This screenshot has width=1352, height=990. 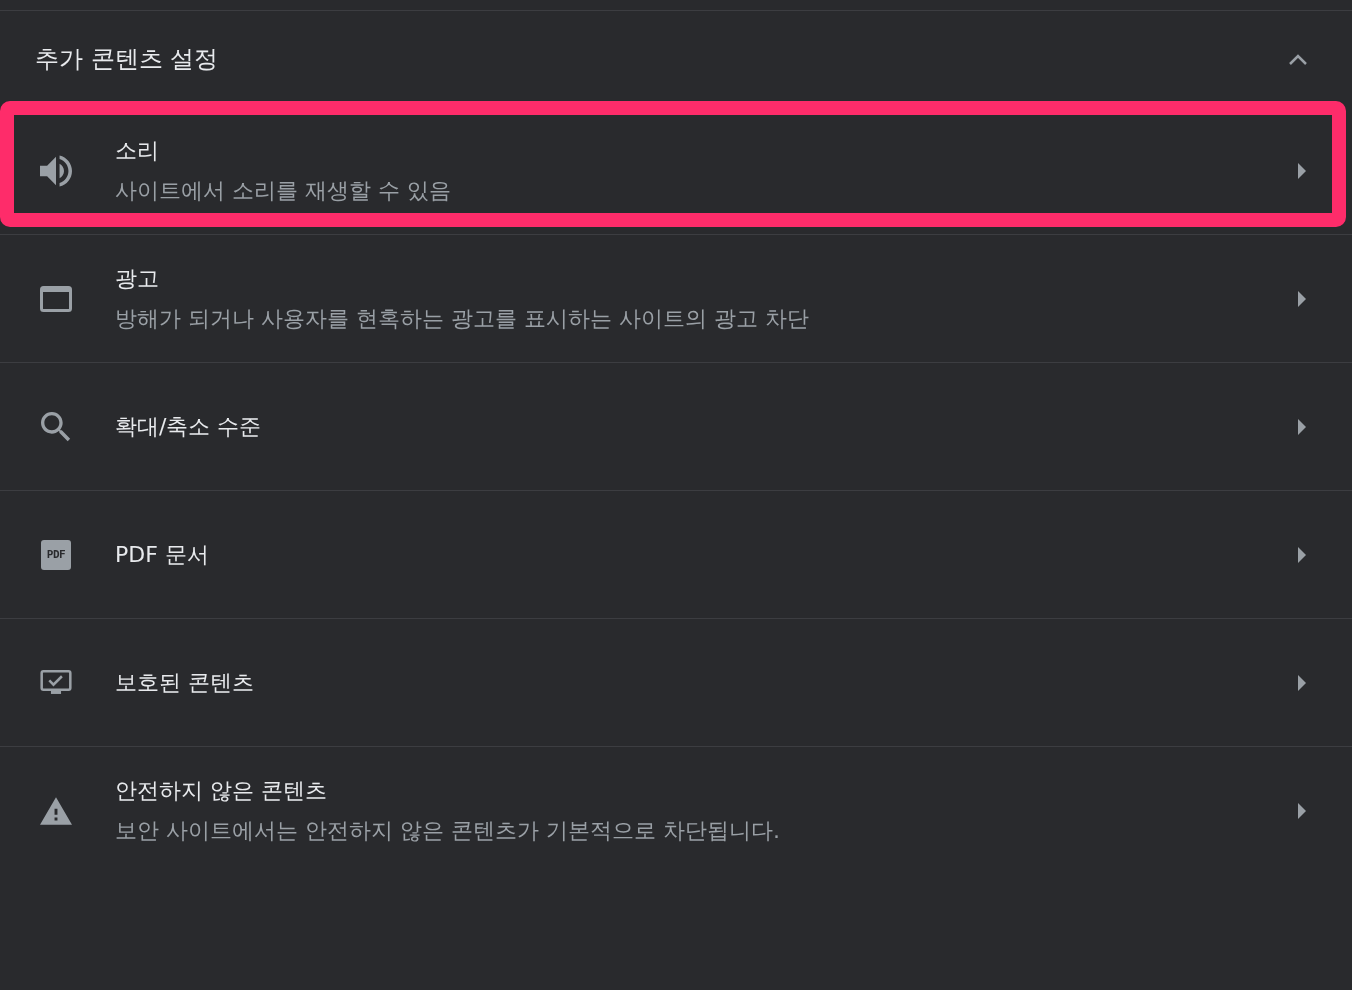 I want to click on settings-row: 광고 방해가 되거나 사용자를 현혹하는 광고를 표시하는 사이트의 광고 차단, so click(x=676, y=299).